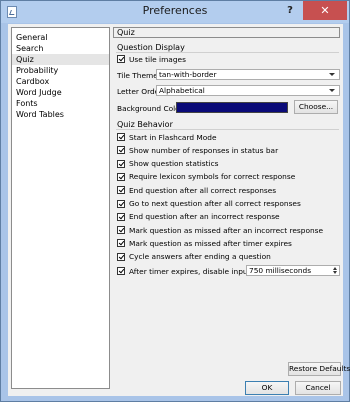 The height and width of the screenshot is (402, 350). What do you see at coordinates (60, 48) in the screenshot?
I see `sidebar-item-search: Search` at bounding box center [60, 48].